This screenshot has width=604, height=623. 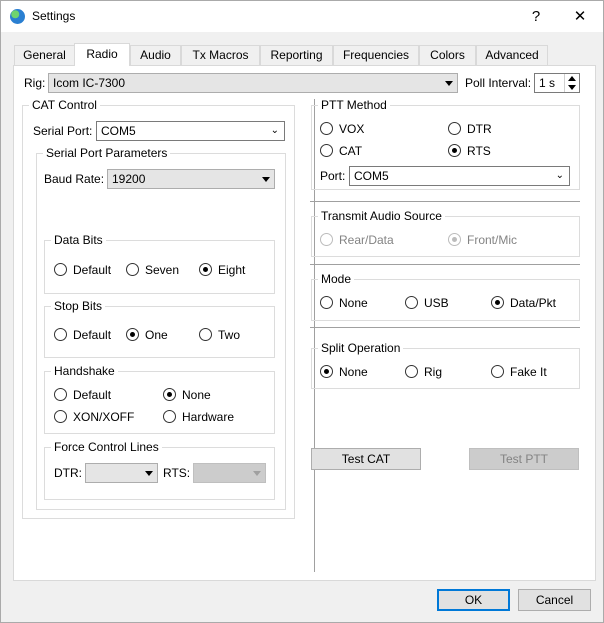 I want to click on ptt-method-title: PTT Method, so click(x=354, y=105).